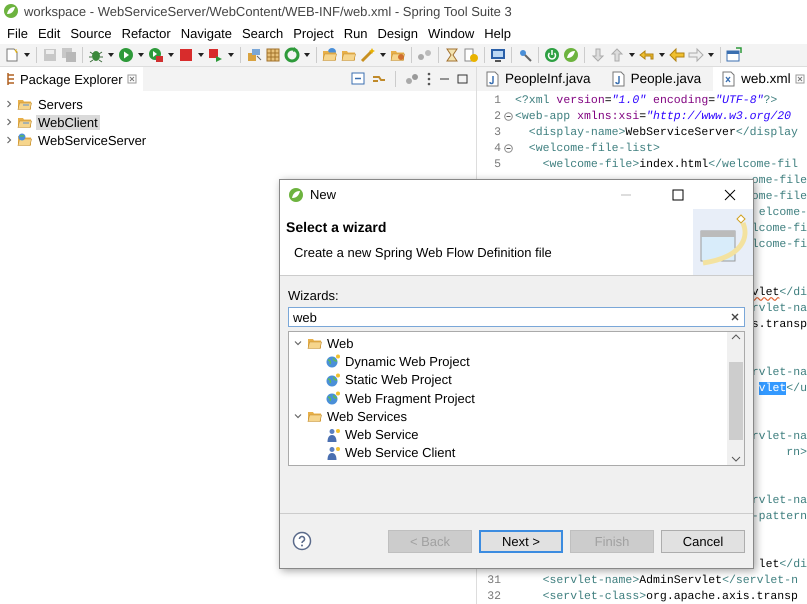 The image size is (807, 604). Describe the element at coordinates (779, 517) in the screenshot. I see `code-line: -pattern` at that location.